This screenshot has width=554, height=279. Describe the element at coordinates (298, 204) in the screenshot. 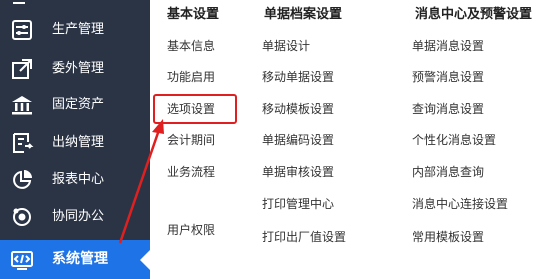

I see `menu-item-print-management-center: 打印管理中心` at that location.